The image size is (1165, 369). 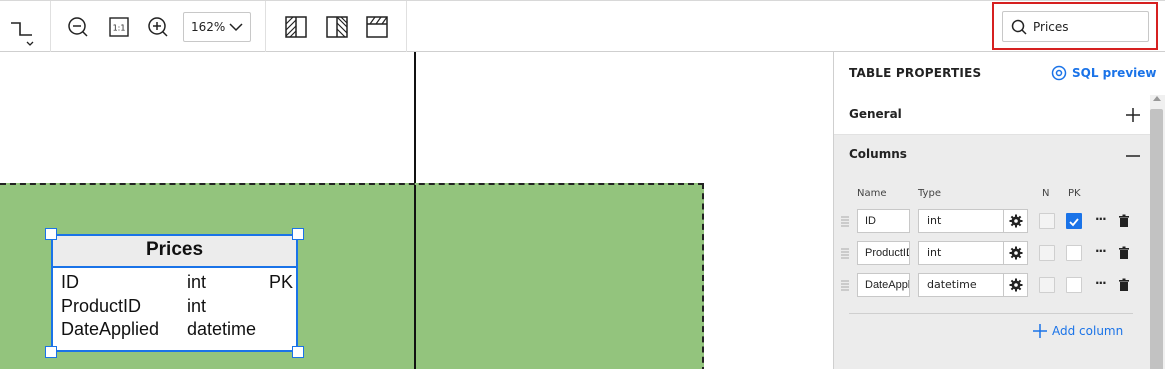 I want to click on scroll-up-arrow-icon, so click(x=1157, y=98).